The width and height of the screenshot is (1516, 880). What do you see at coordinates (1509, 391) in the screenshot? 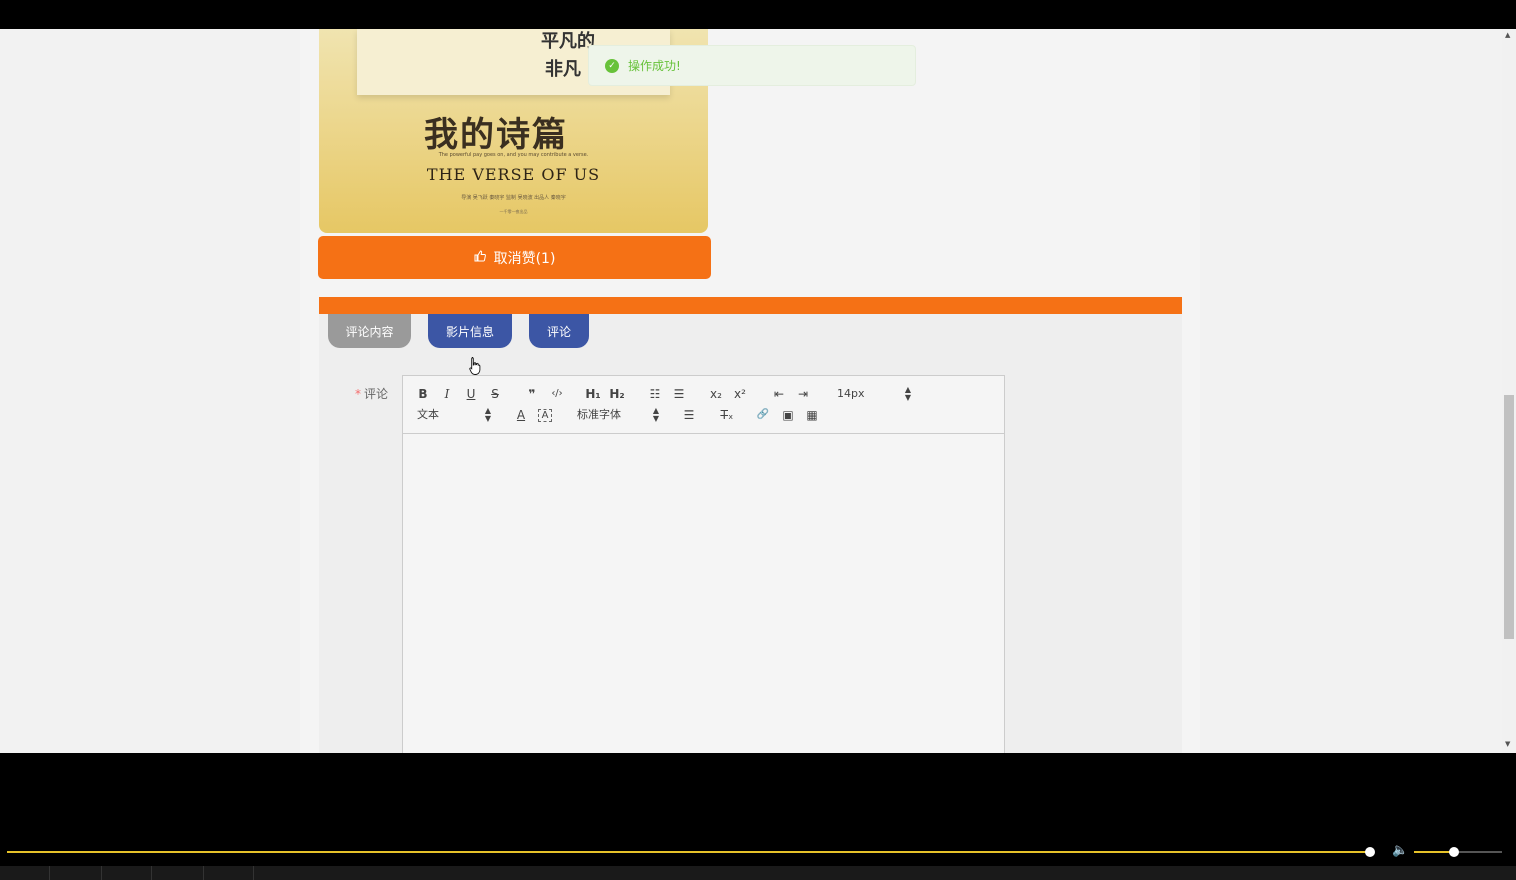
I see `vertical-scrollbar: ▲ ▼` at bounding box center [1509, 391].